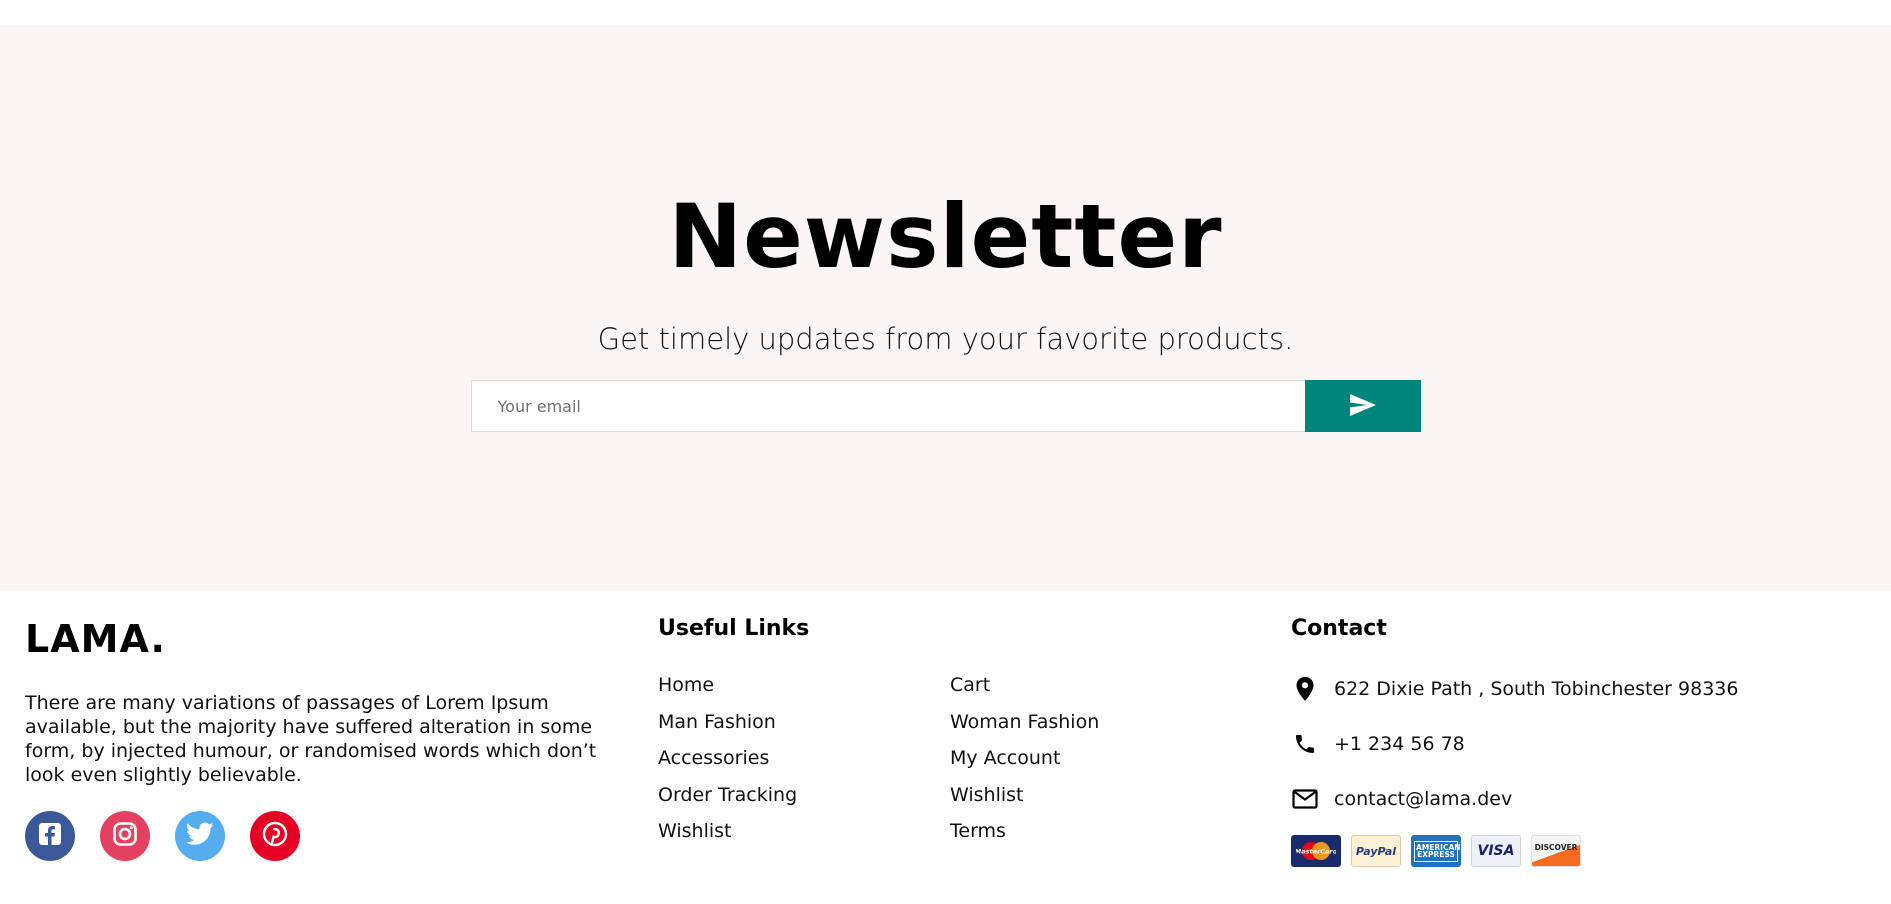  What do you see at coordinates (1556, 851) in the screenshot?
I see `discover-icon: DISCOVER` at bounding box center [1556, 851].